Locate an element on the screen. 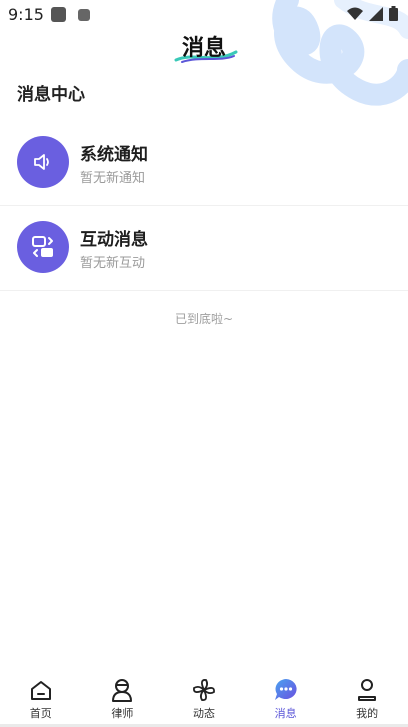 This screenshot has height=727, width=408. pinwheel-icon is located at coordinates (204, 690).